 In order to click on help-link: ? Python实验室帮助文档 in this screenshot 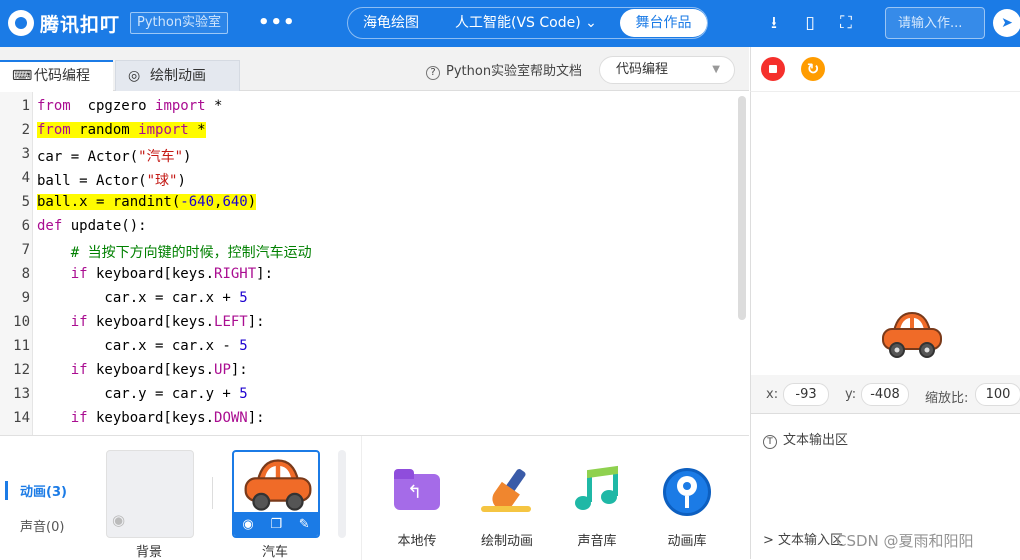, I will do `click(504, 70)`.